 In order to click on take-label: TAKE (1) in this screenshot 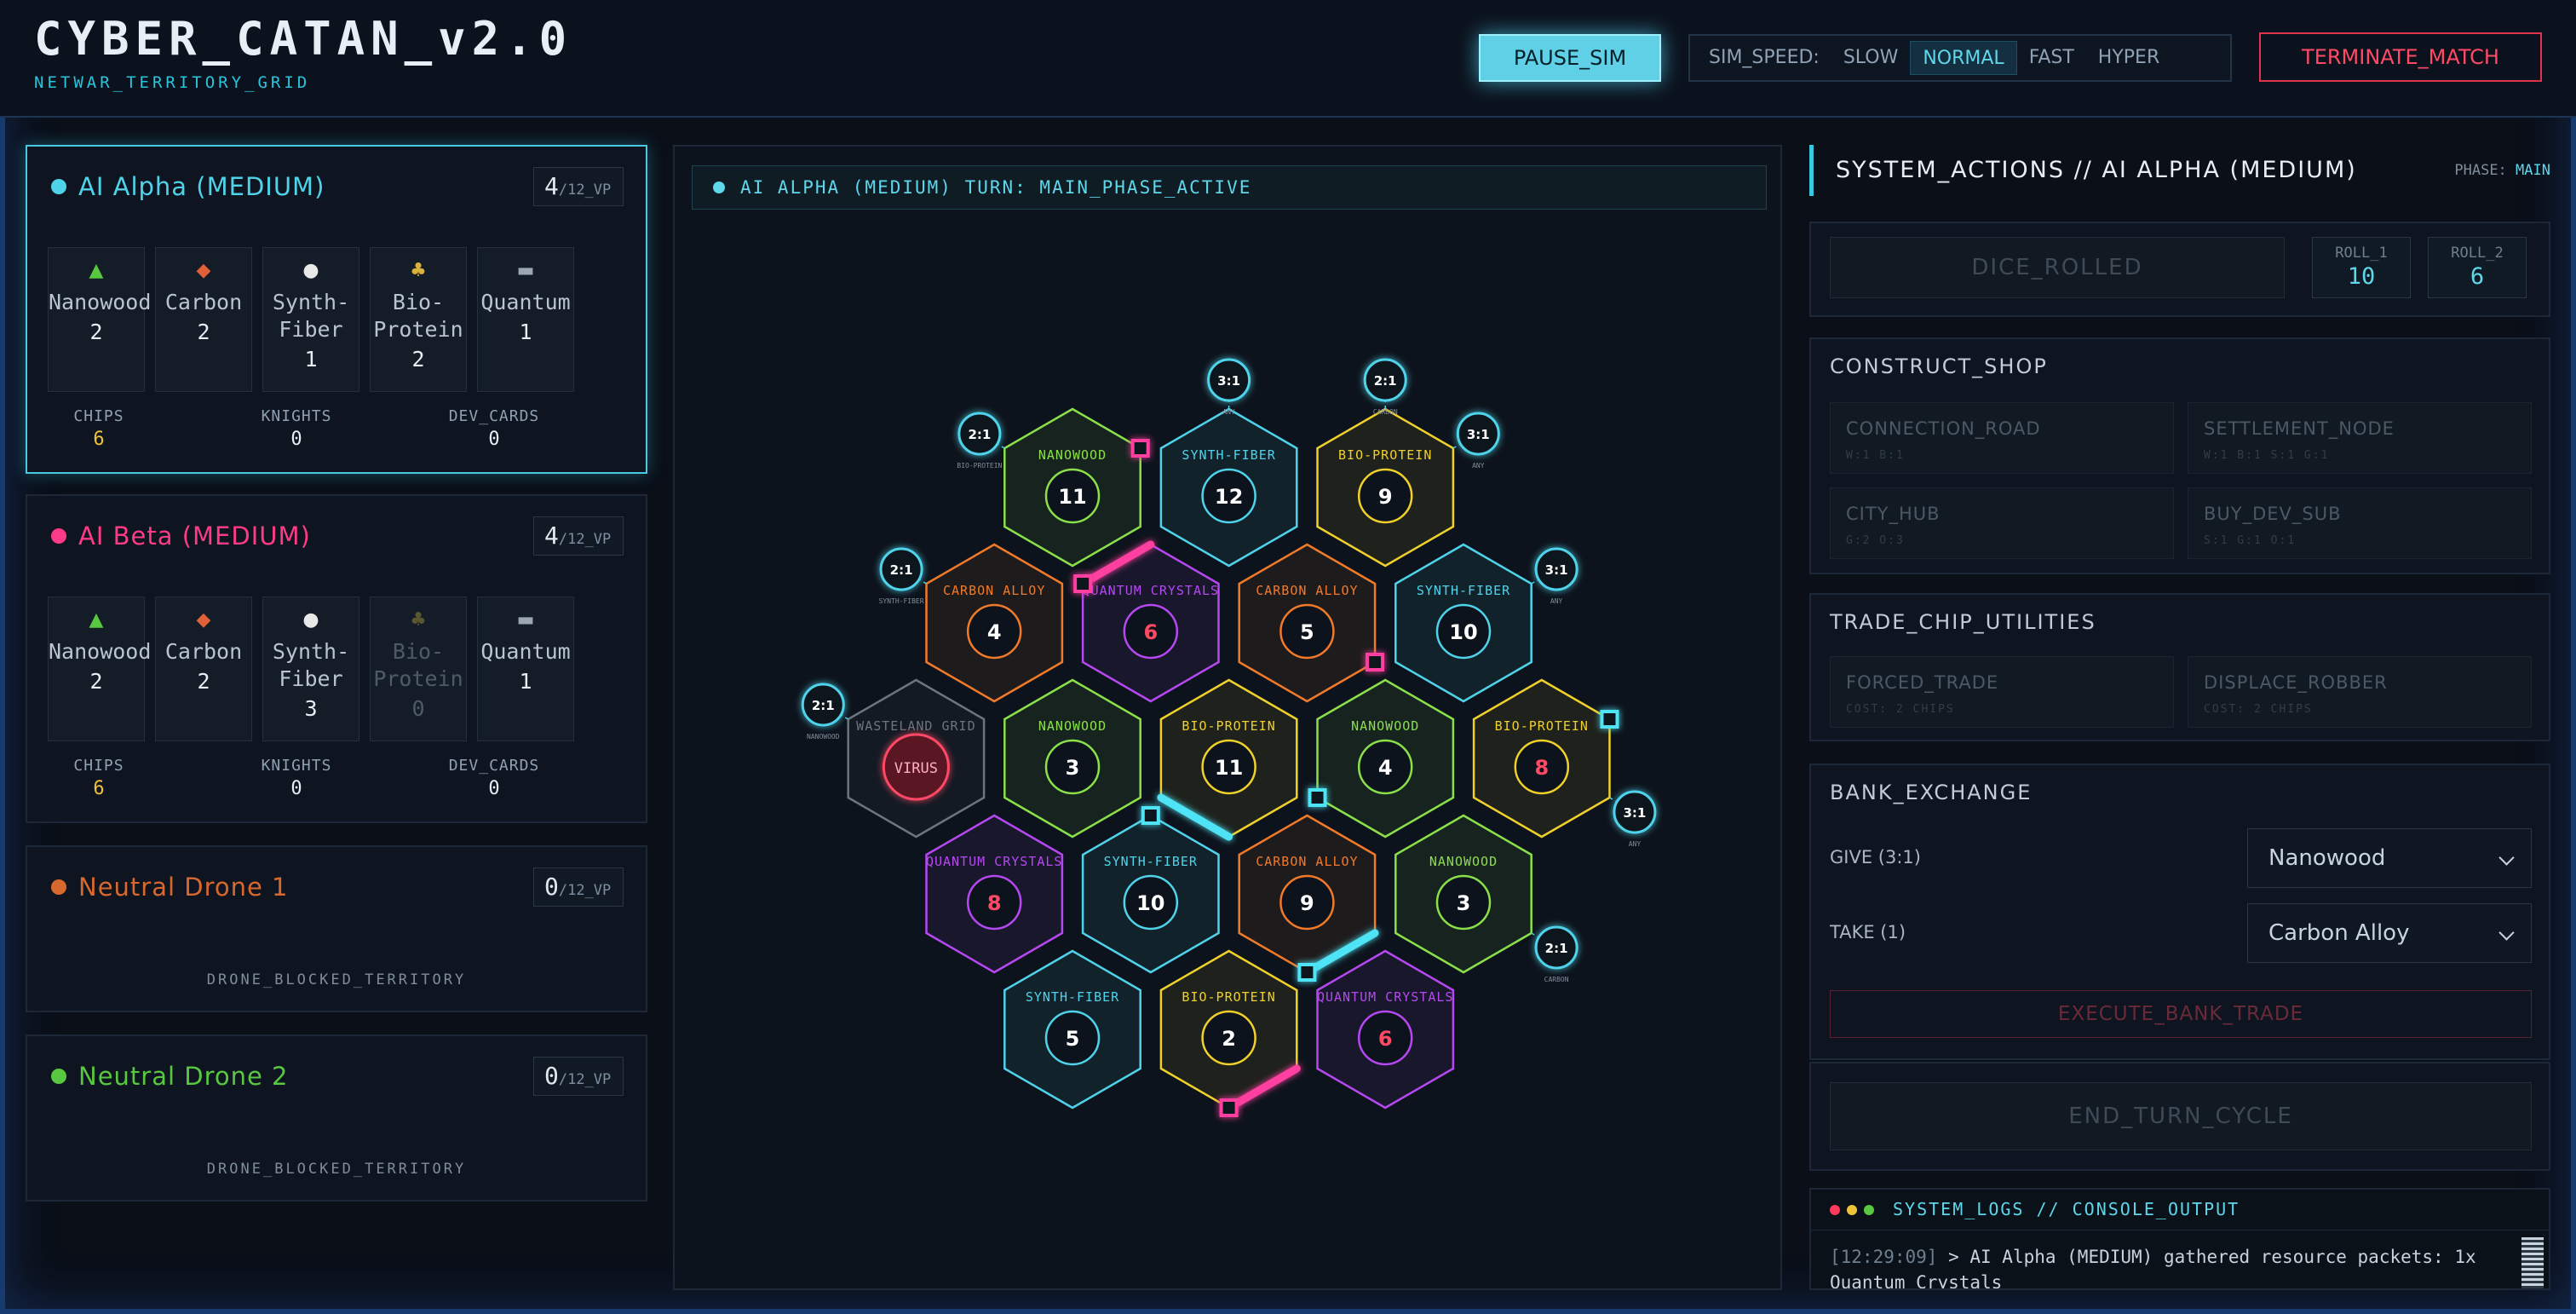, I will do `click(1868, 932)`.